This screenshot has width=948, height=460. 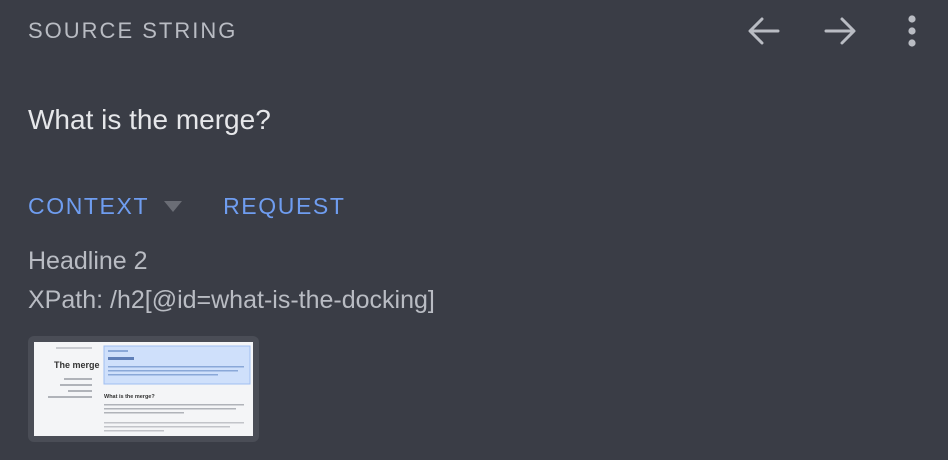 What do you see at coordinates (186, 206) in the screenshot?
I see `info-tabs: CONTEXT REQUEST` at bounding box center [186, 206].